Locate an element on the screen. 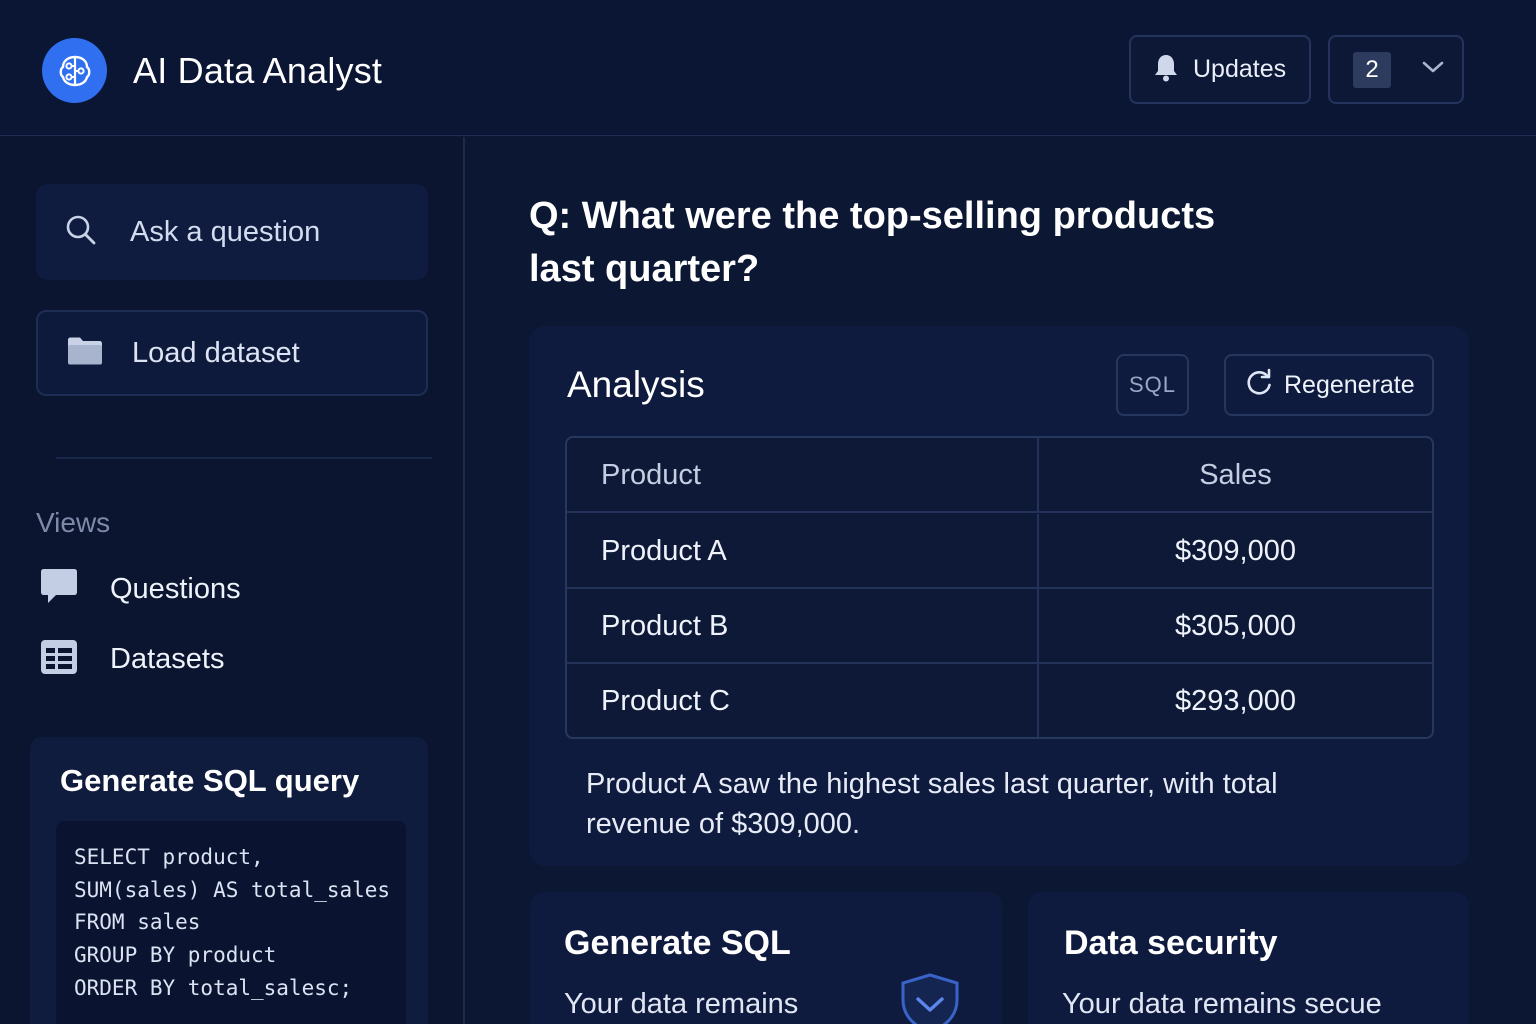 The width and height of the screenshot is (1536, 1024). folder-icon is located at coordinates (85, 353).